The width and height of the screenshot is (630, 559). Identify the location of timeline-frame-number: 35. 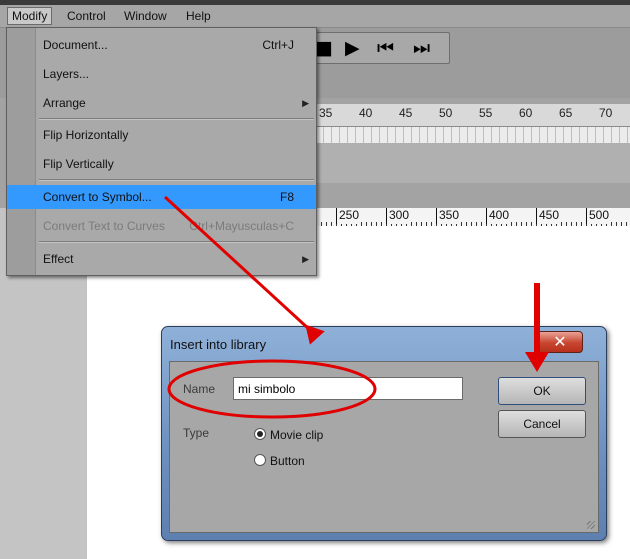
(326, 113).